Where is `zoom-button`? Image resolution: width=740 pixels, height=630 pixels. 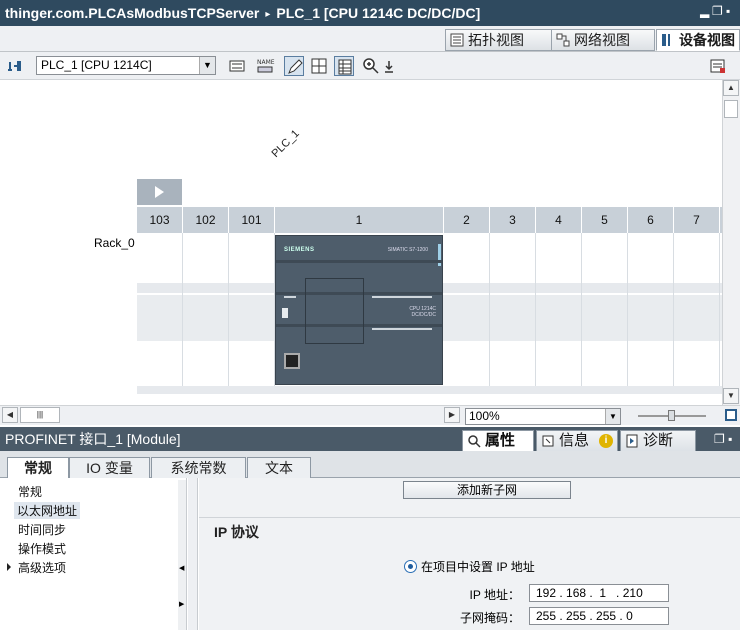 zoom-button is located at coordinates (371, 66).